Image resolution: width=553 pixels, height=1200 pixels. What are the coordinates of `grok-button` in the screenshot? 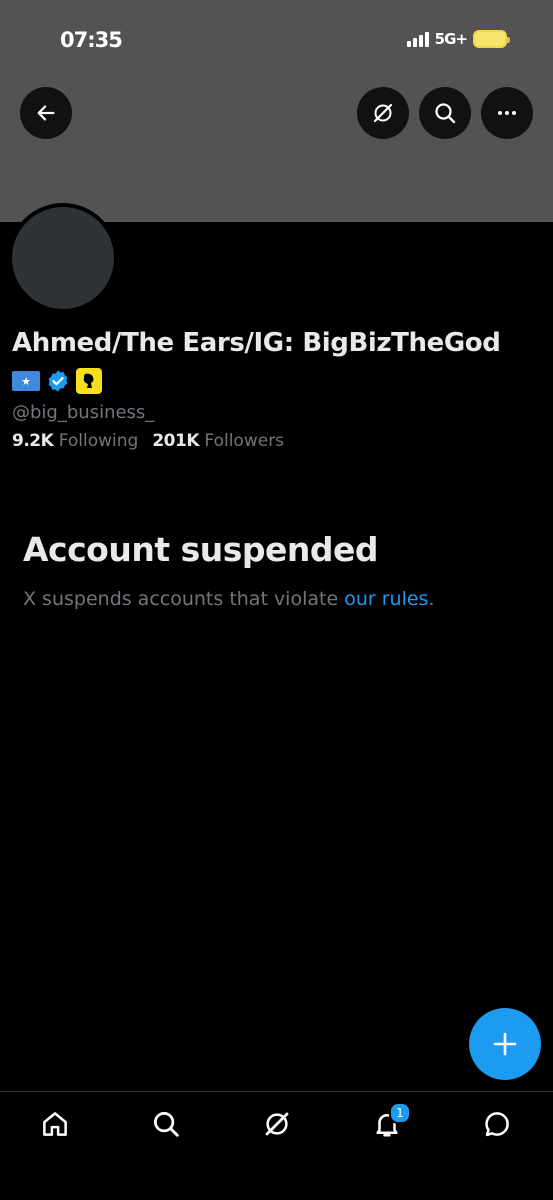 It's located at (383, 113).